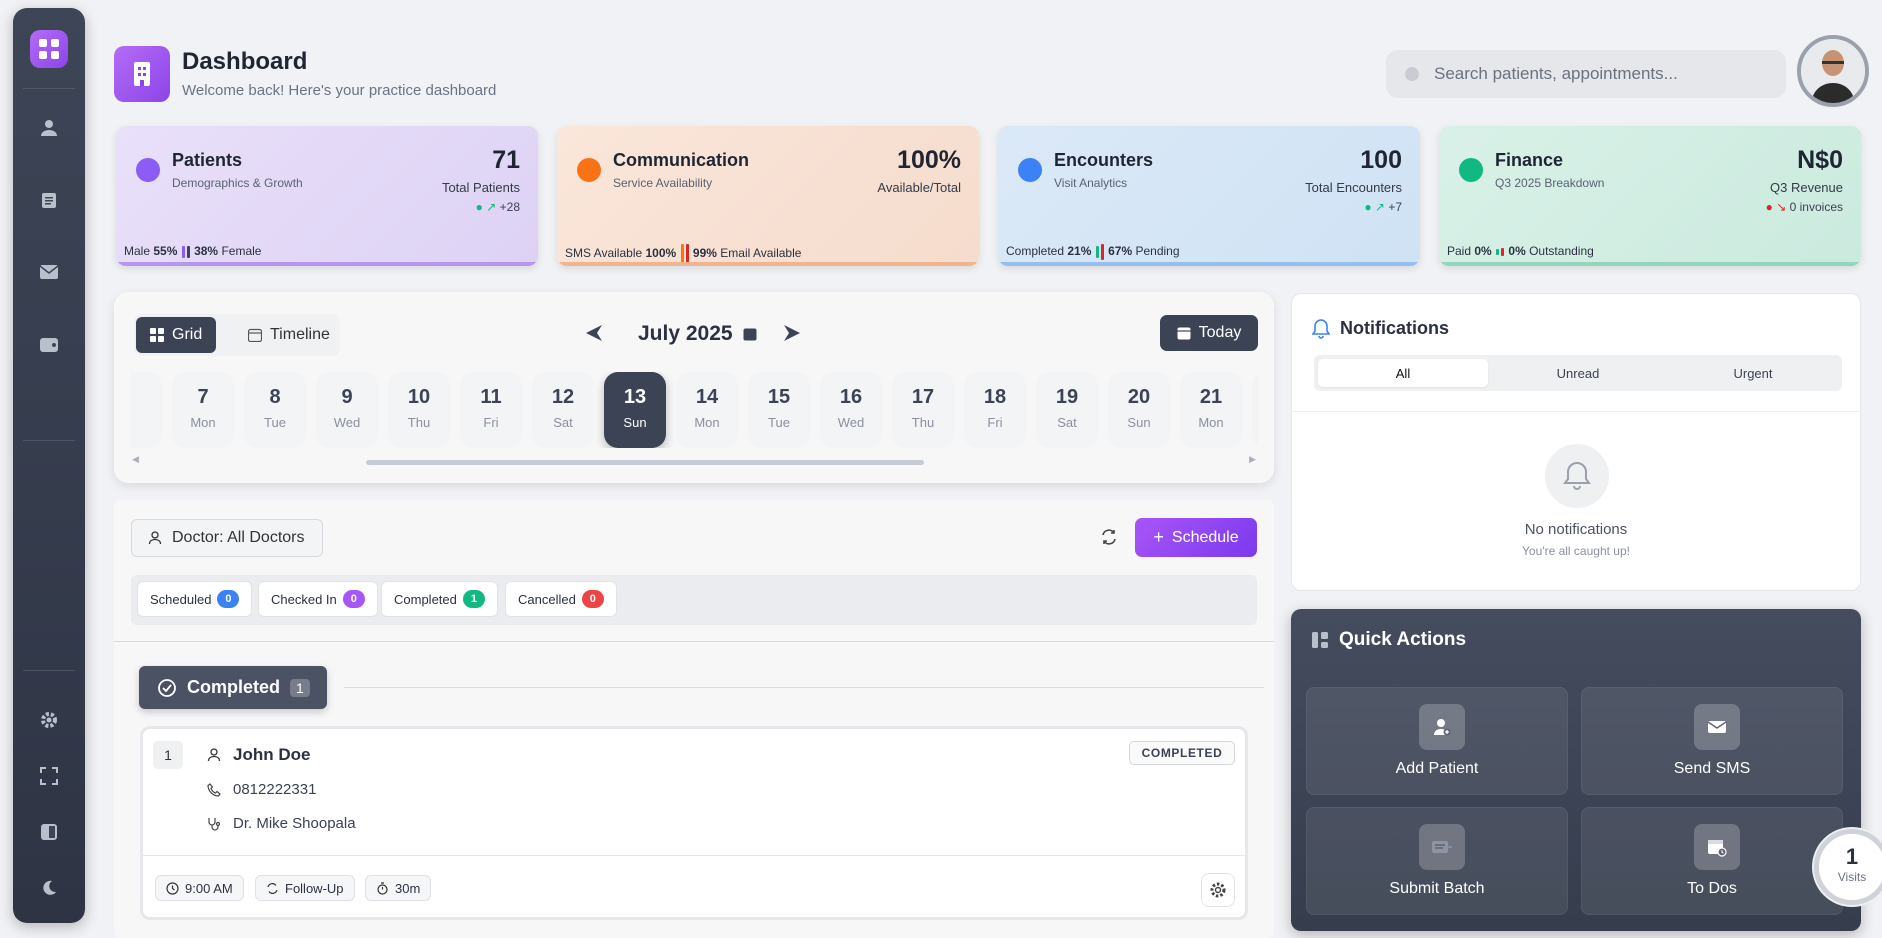 Image resolution: width=1882 pixels, height=938 pixels. I want to click on foot-a-label: Paid, so click(1459, 251).